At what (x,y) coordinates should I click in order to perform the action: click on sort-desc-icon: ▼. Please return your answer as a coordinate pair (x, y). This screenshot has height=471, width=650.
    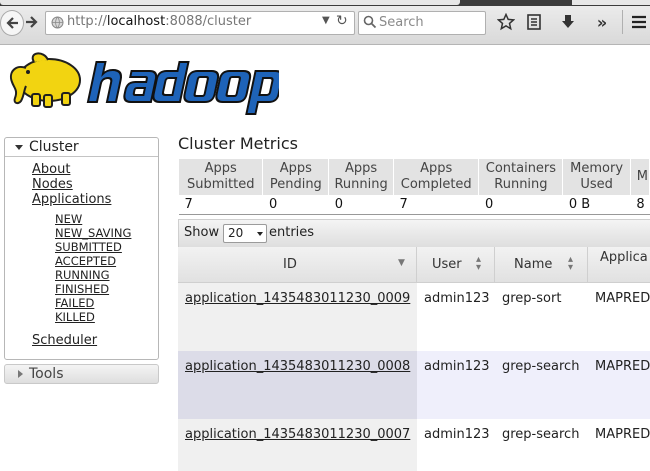
    Looking at the image, I should click on (401, 263).